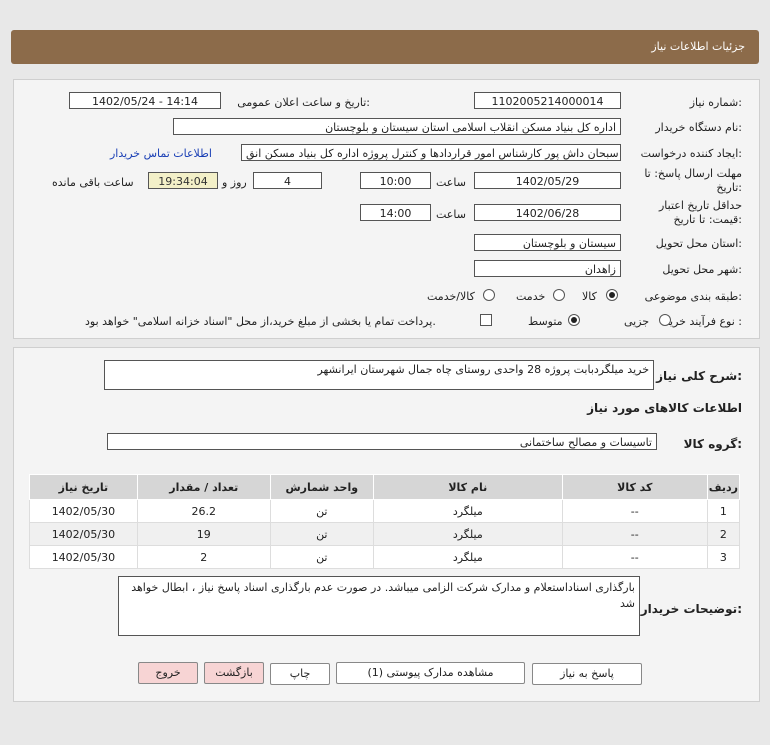  I want to click on province-field: سیستان و بلوچستان, so click(547, 242).